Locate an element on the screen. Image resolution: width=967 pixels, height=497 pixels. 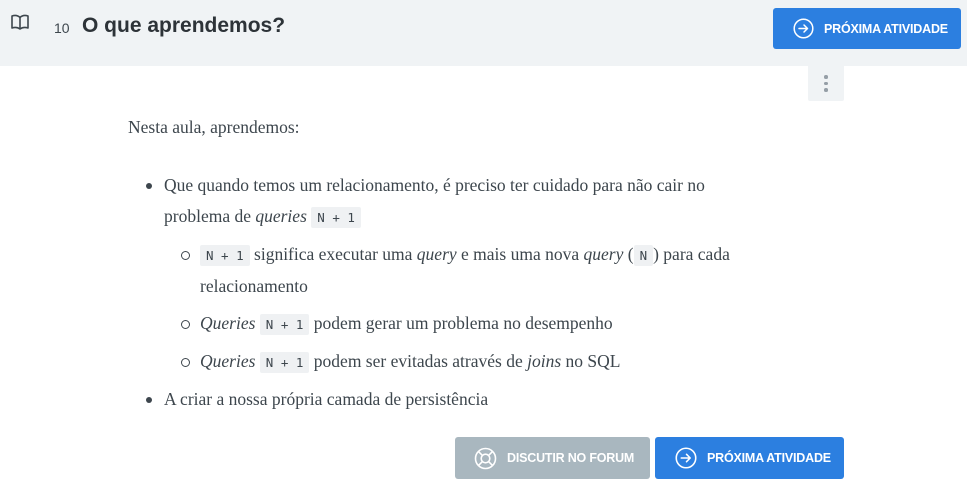
discuss-forum-button: DISCUTIR NO FORUM is located at coordinates (552, 458).